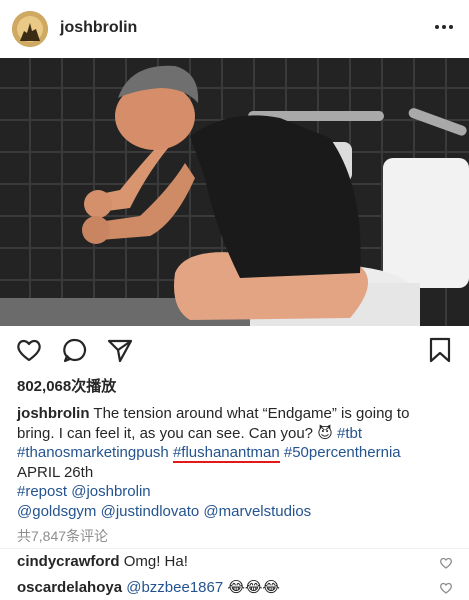  I want to click on caption-text-4: APRIL 26th, so click(55, 472).